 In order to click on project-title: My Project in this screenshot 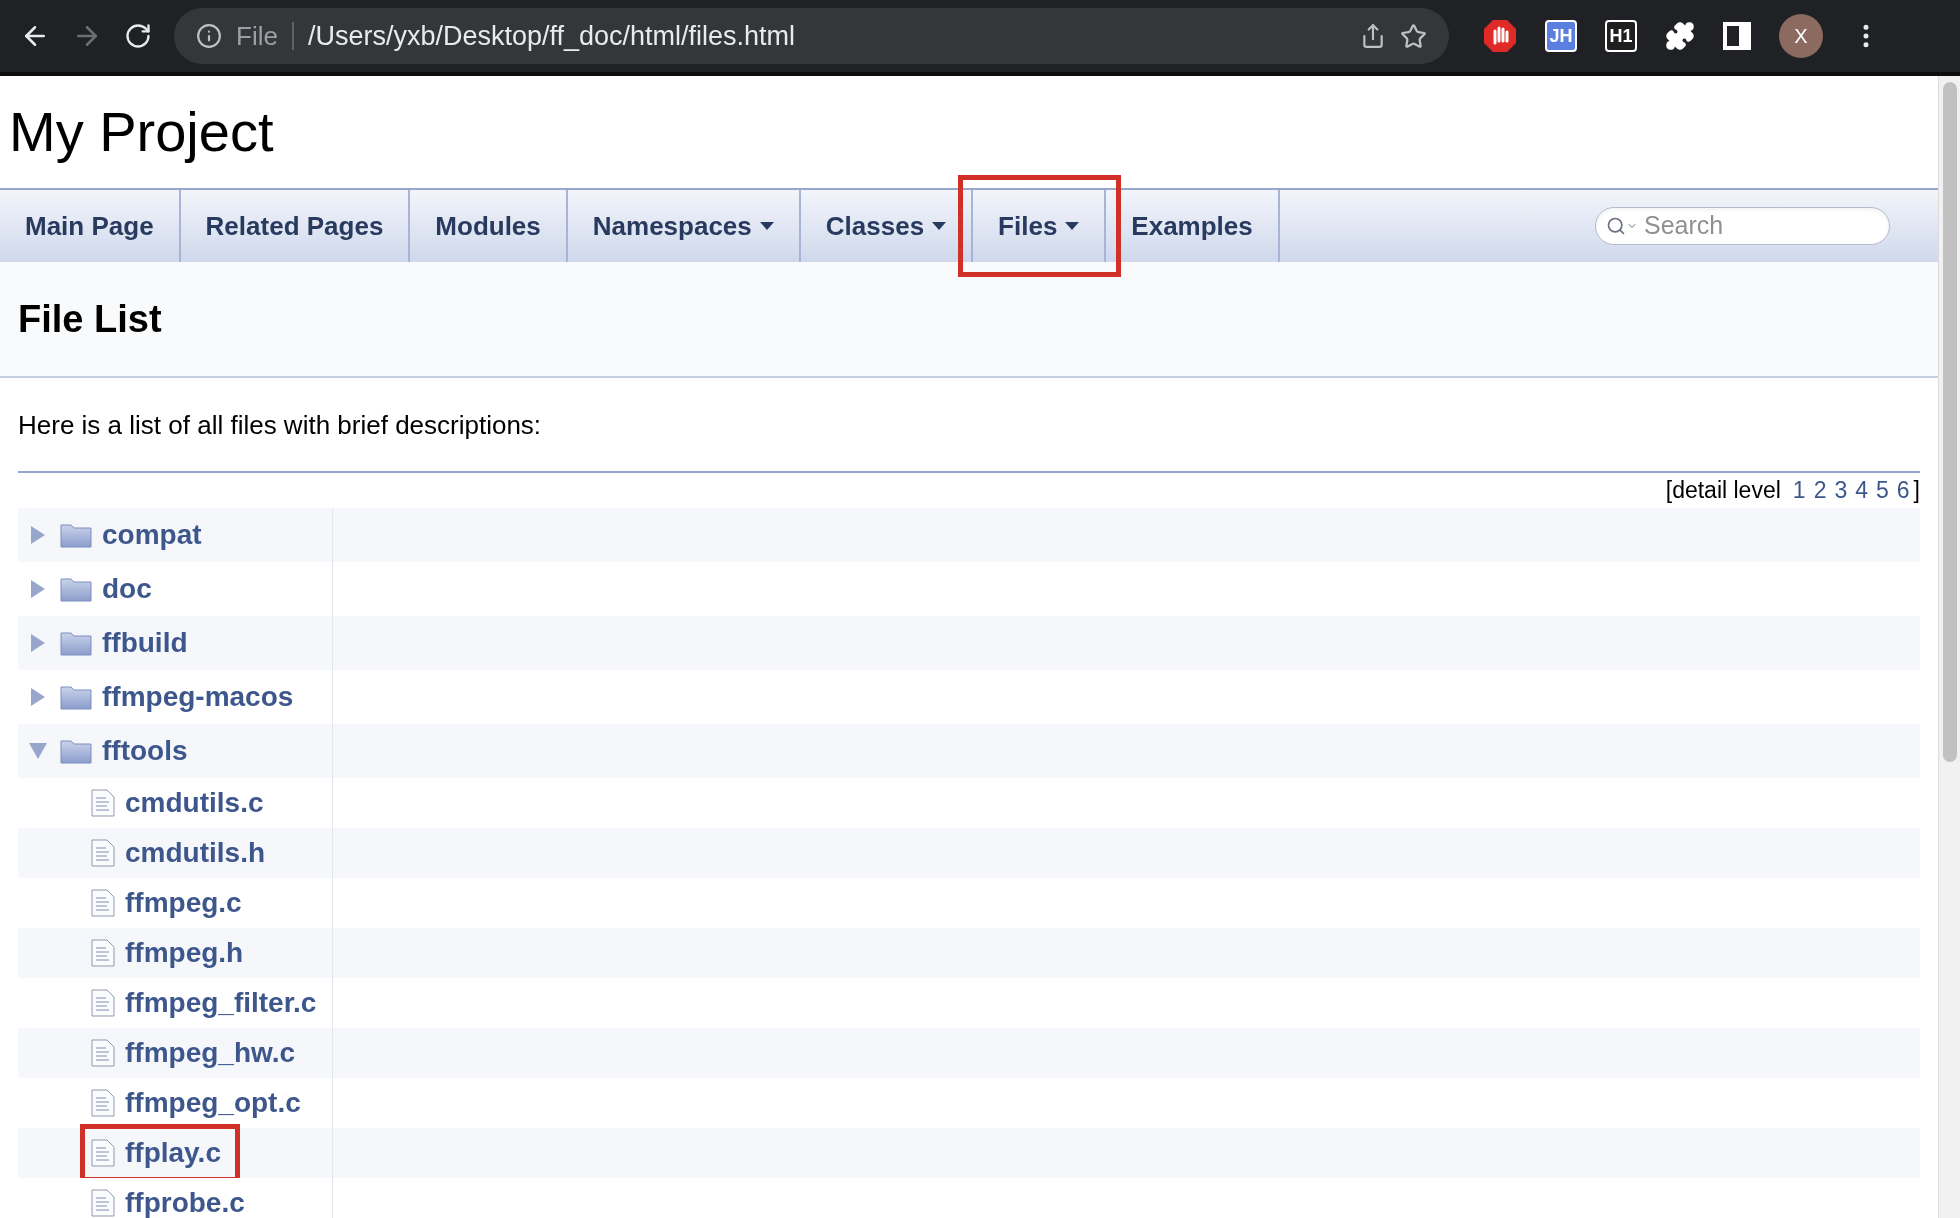, I will do `click(141, 132)`.